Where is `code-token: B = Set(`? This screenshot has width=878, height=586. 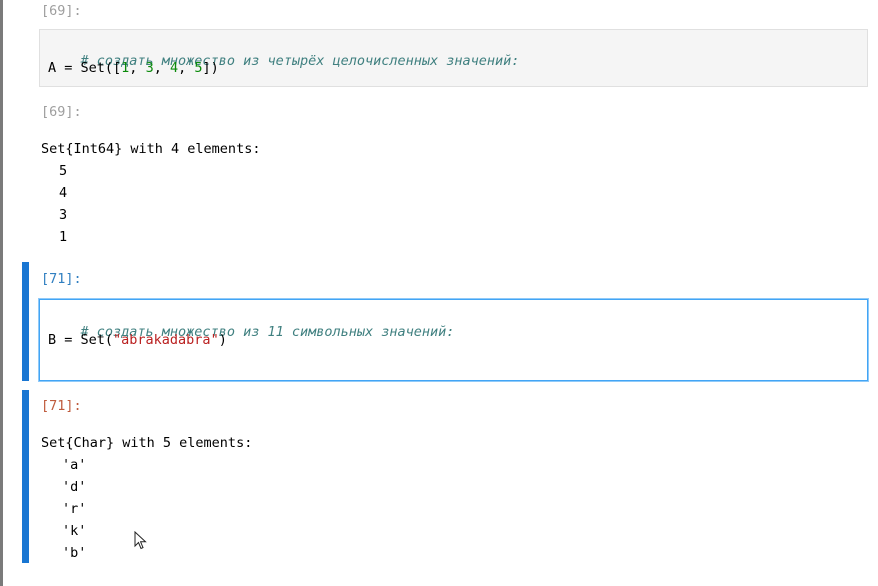 code-token: B = Set( is located at coordinates (81, 340).